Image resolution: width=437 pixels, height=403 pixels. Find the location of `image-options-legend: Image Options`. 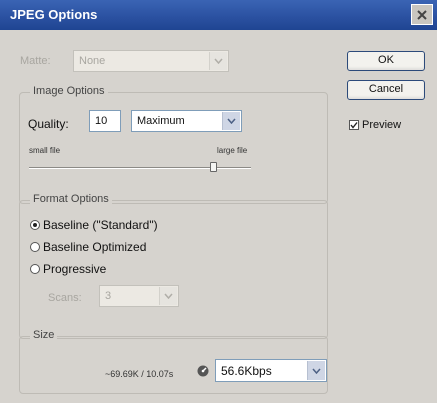

image-options-legend: Image Options is located at coordinates (69, 91).